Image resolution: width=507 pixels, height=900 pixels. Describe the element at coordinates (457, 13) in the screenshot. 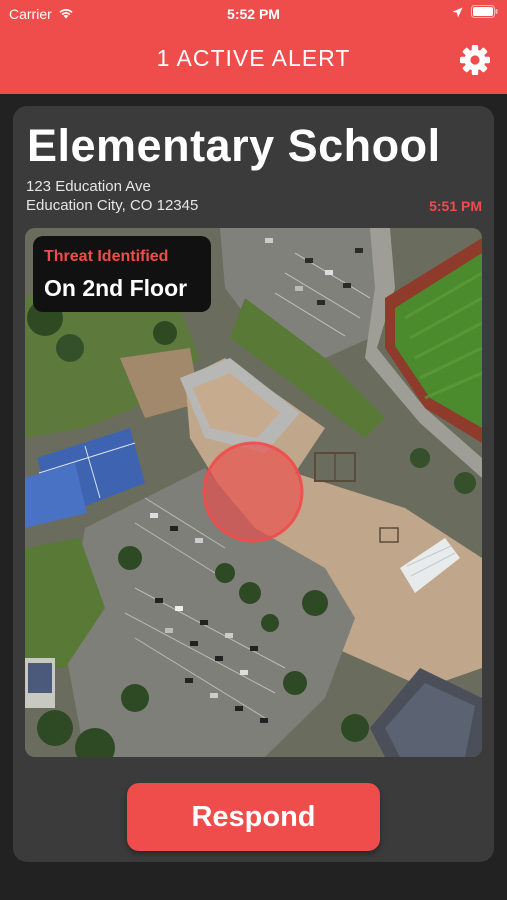

I see `location-arrow-icon` at that location.